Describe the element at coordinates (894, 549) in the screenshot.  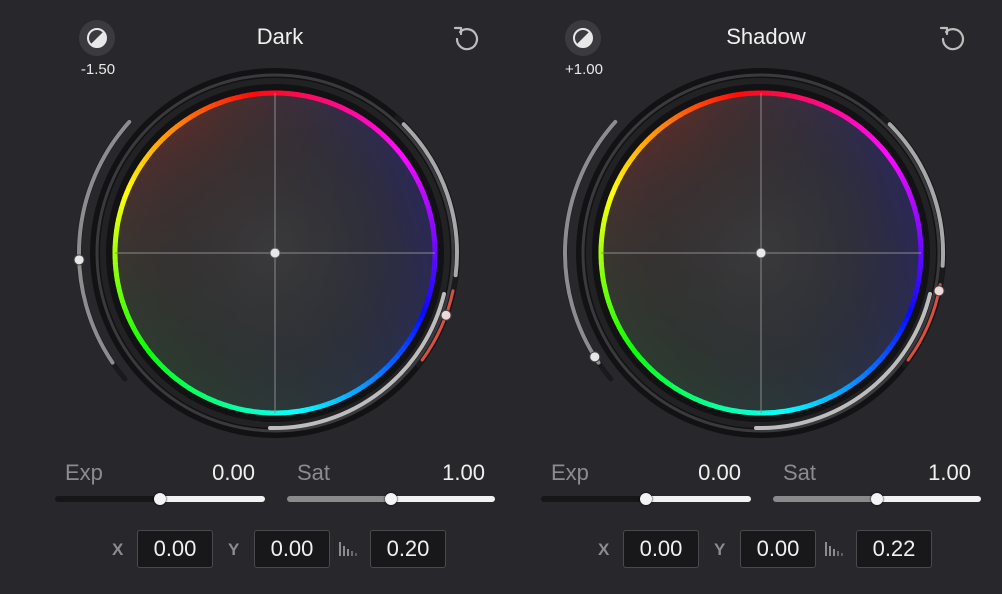
I see `luminance-range-field: 0.22` at that location.